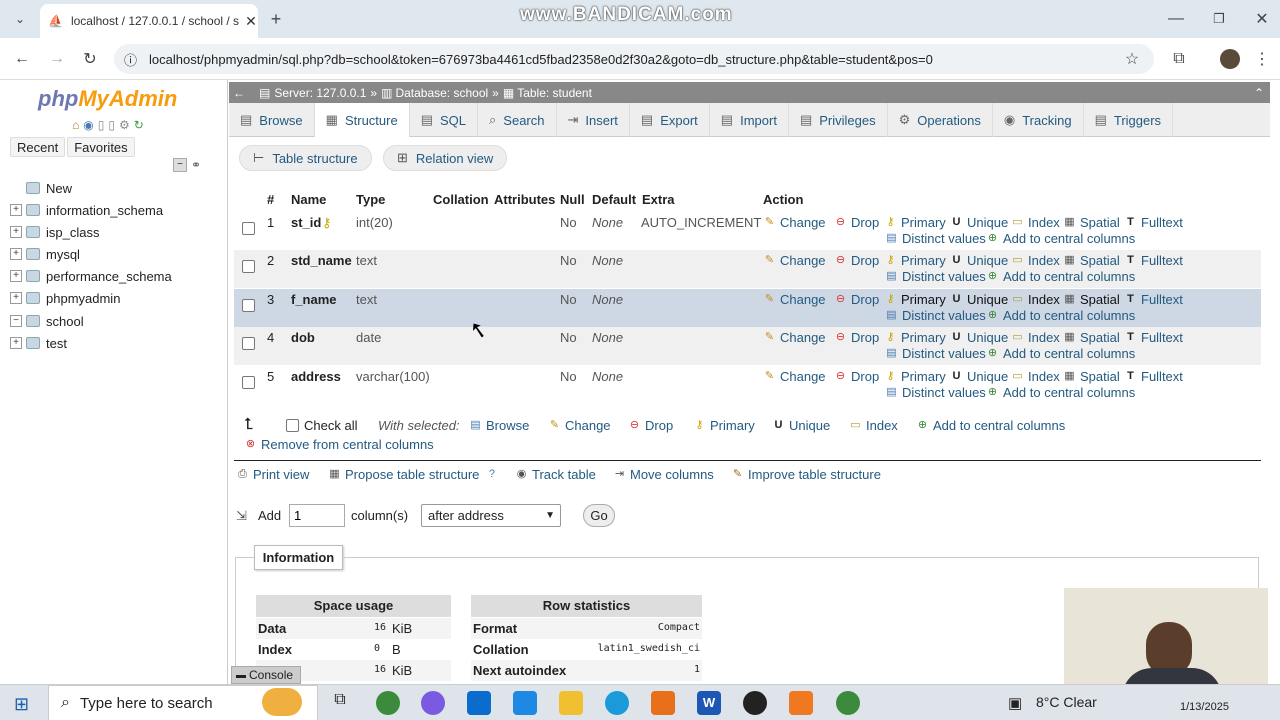 The height and width of the screenshot is (720, 1280). What do you see at coordinates (873, 425) in the screenshot?
I see `bulk-index-button: ▭ Index` at bounding box center [873, 425].